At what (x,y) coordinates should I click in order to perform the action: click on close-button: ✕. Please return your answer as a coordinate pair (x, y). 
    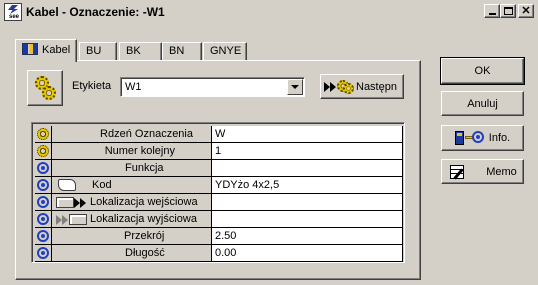
    Looking at the image, I should click on (526, 11).